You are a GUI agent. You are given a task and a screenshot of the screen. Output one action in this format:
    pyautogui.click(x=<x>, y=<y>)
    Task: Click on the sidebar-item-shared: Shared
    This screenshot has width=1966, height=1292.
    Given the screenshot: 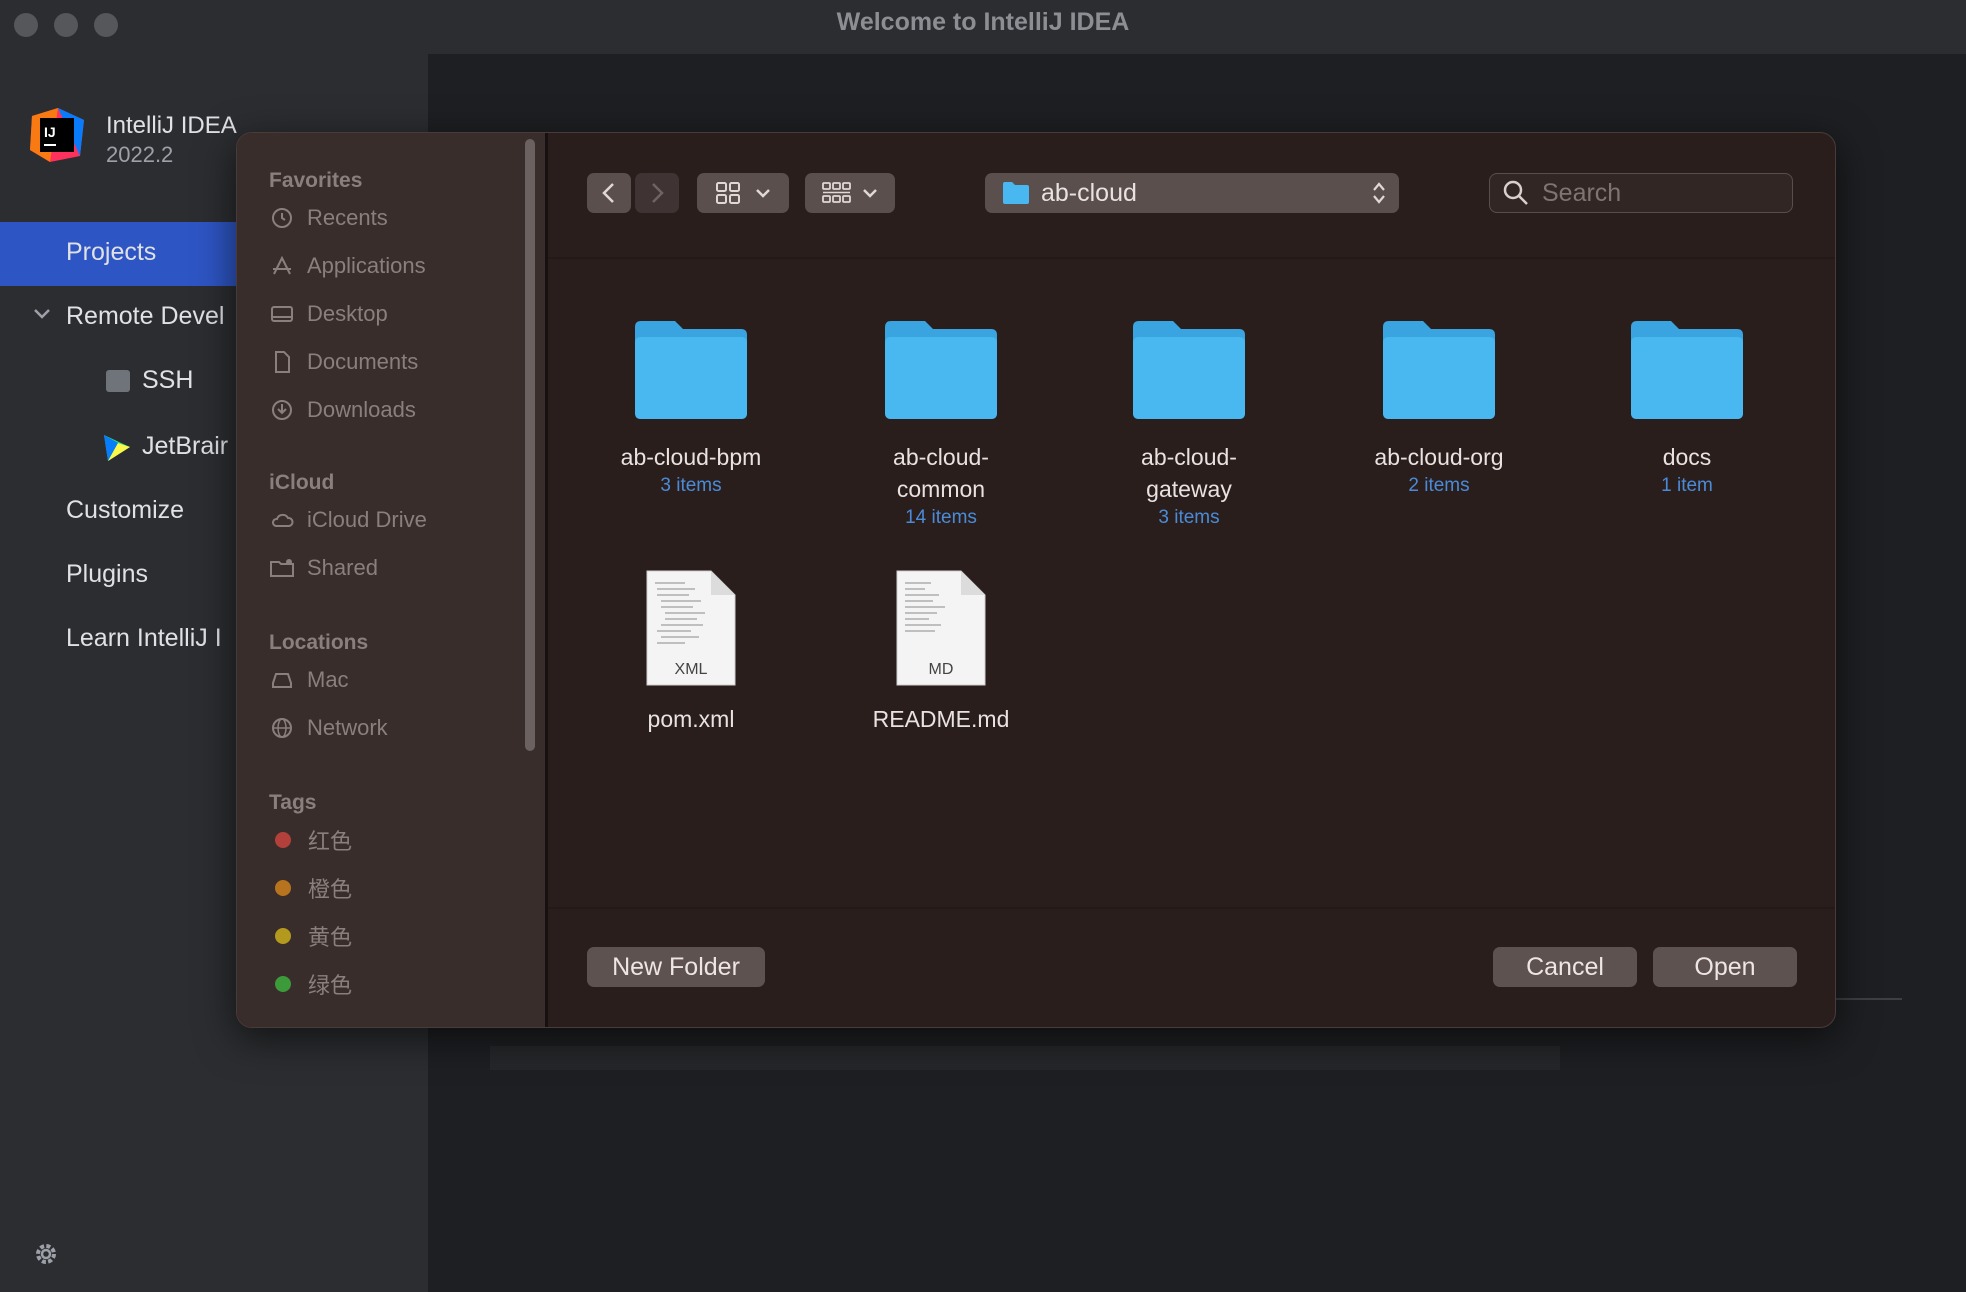 What is the action you would take?
    pyautogui.click(x=323, y=568)
    